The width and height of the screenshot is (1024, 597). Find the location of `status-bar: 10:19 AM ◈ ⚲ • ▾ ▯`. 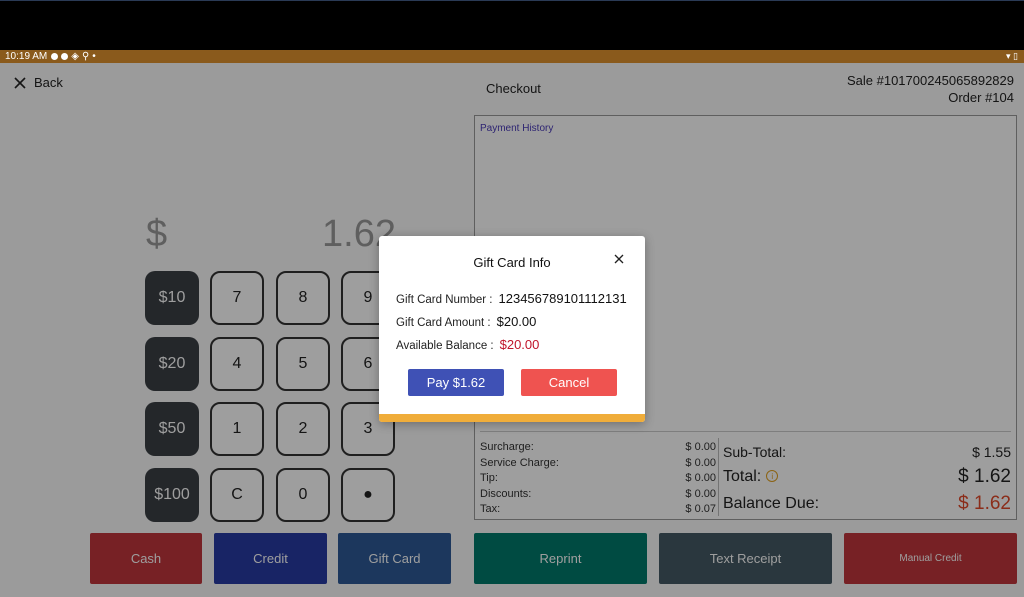

status-bar: 10:19 AM ◈ ⚲ • ▾ ▯ is located at coordinates (512, 56).